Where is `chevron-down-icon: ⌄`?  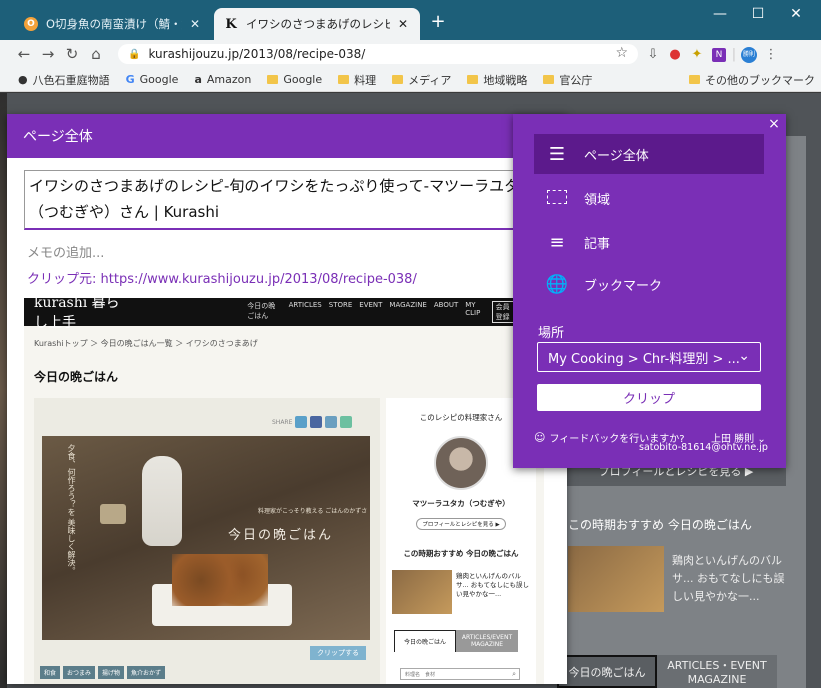 chevron-down-icon: ⌄ is located at coordinates (744, 356).